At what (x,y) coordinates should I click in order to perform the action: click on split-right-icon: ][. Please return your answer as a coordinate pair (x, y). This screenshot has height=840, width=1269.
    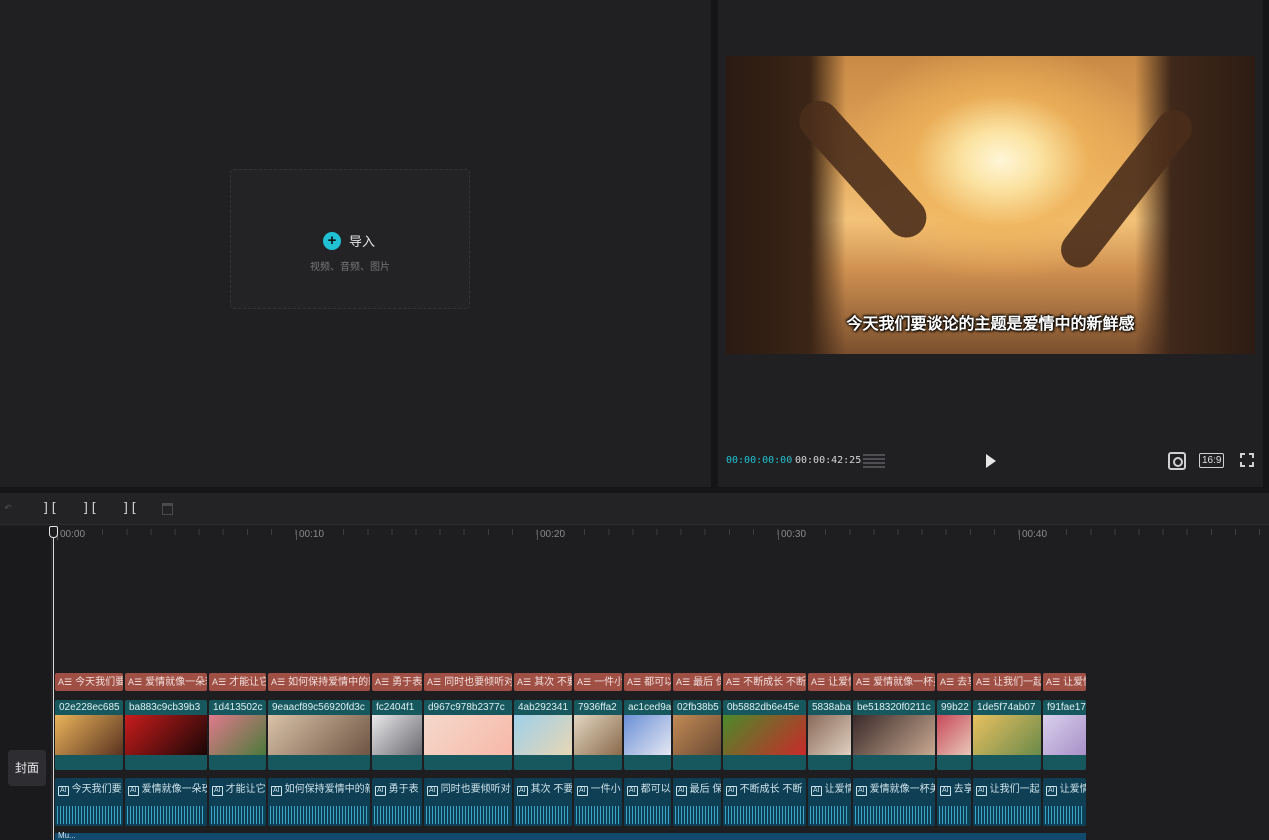
    Looking at the image, I should click on (130, 508).